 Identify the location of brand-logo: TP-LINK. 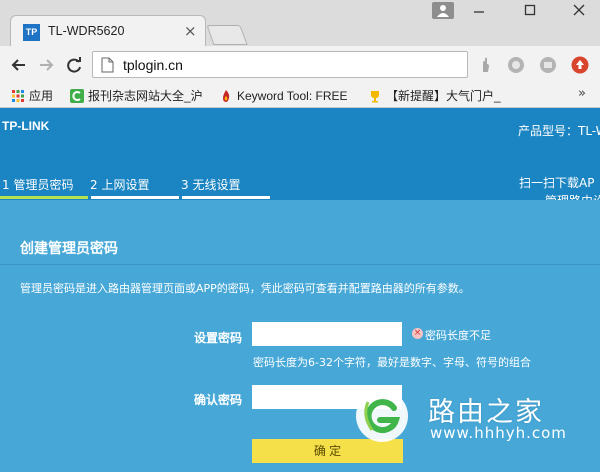
(26, 126).